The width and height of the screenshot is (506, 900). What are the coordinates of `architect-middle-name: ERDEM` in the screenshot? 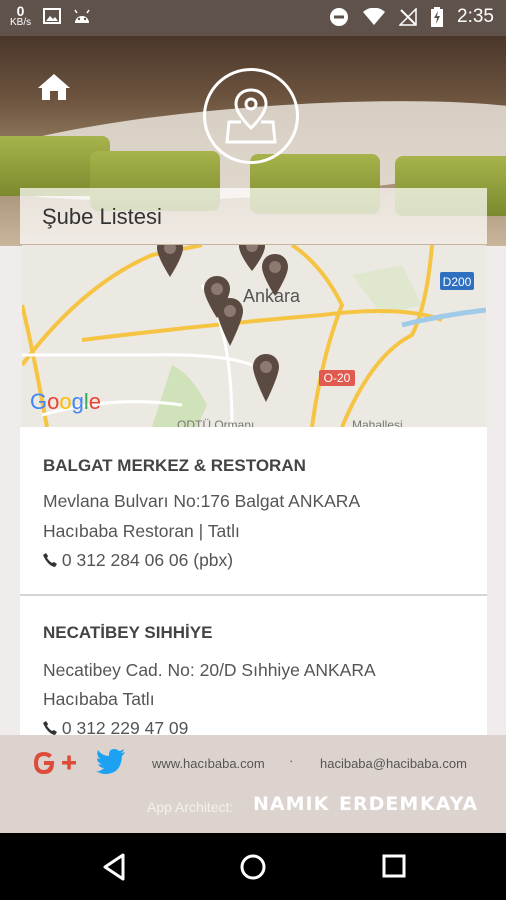 It's located at (379, 804).